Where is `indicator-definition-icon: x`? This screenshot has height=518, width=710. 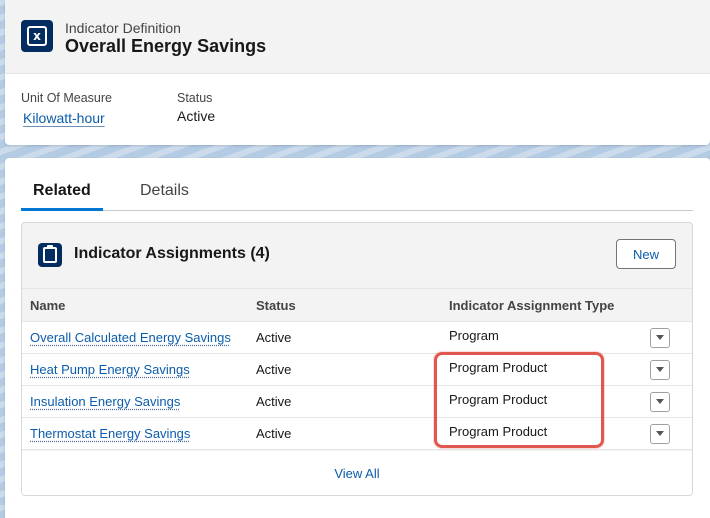 indicator-definition-icon: x is located at coordinates (37, 36).